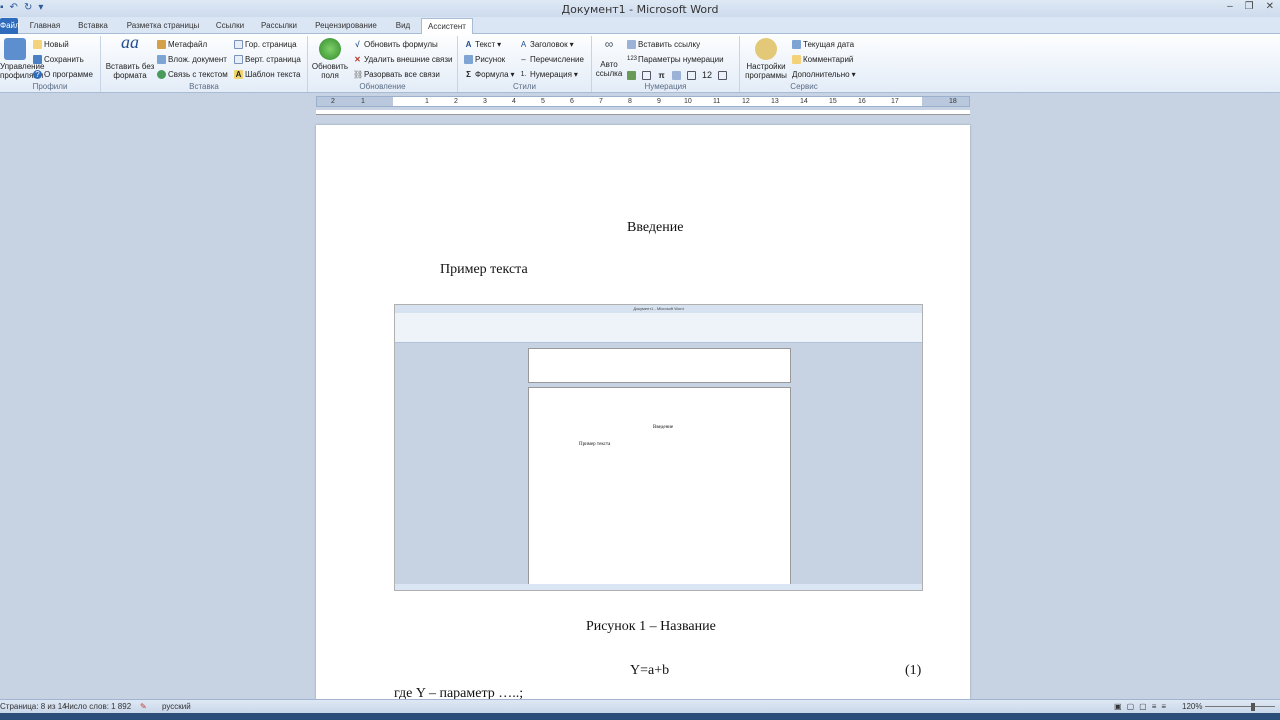 The height and width of the screenshot is (720, 1280). I want to click on zoom-slider, so click(1240, 706).